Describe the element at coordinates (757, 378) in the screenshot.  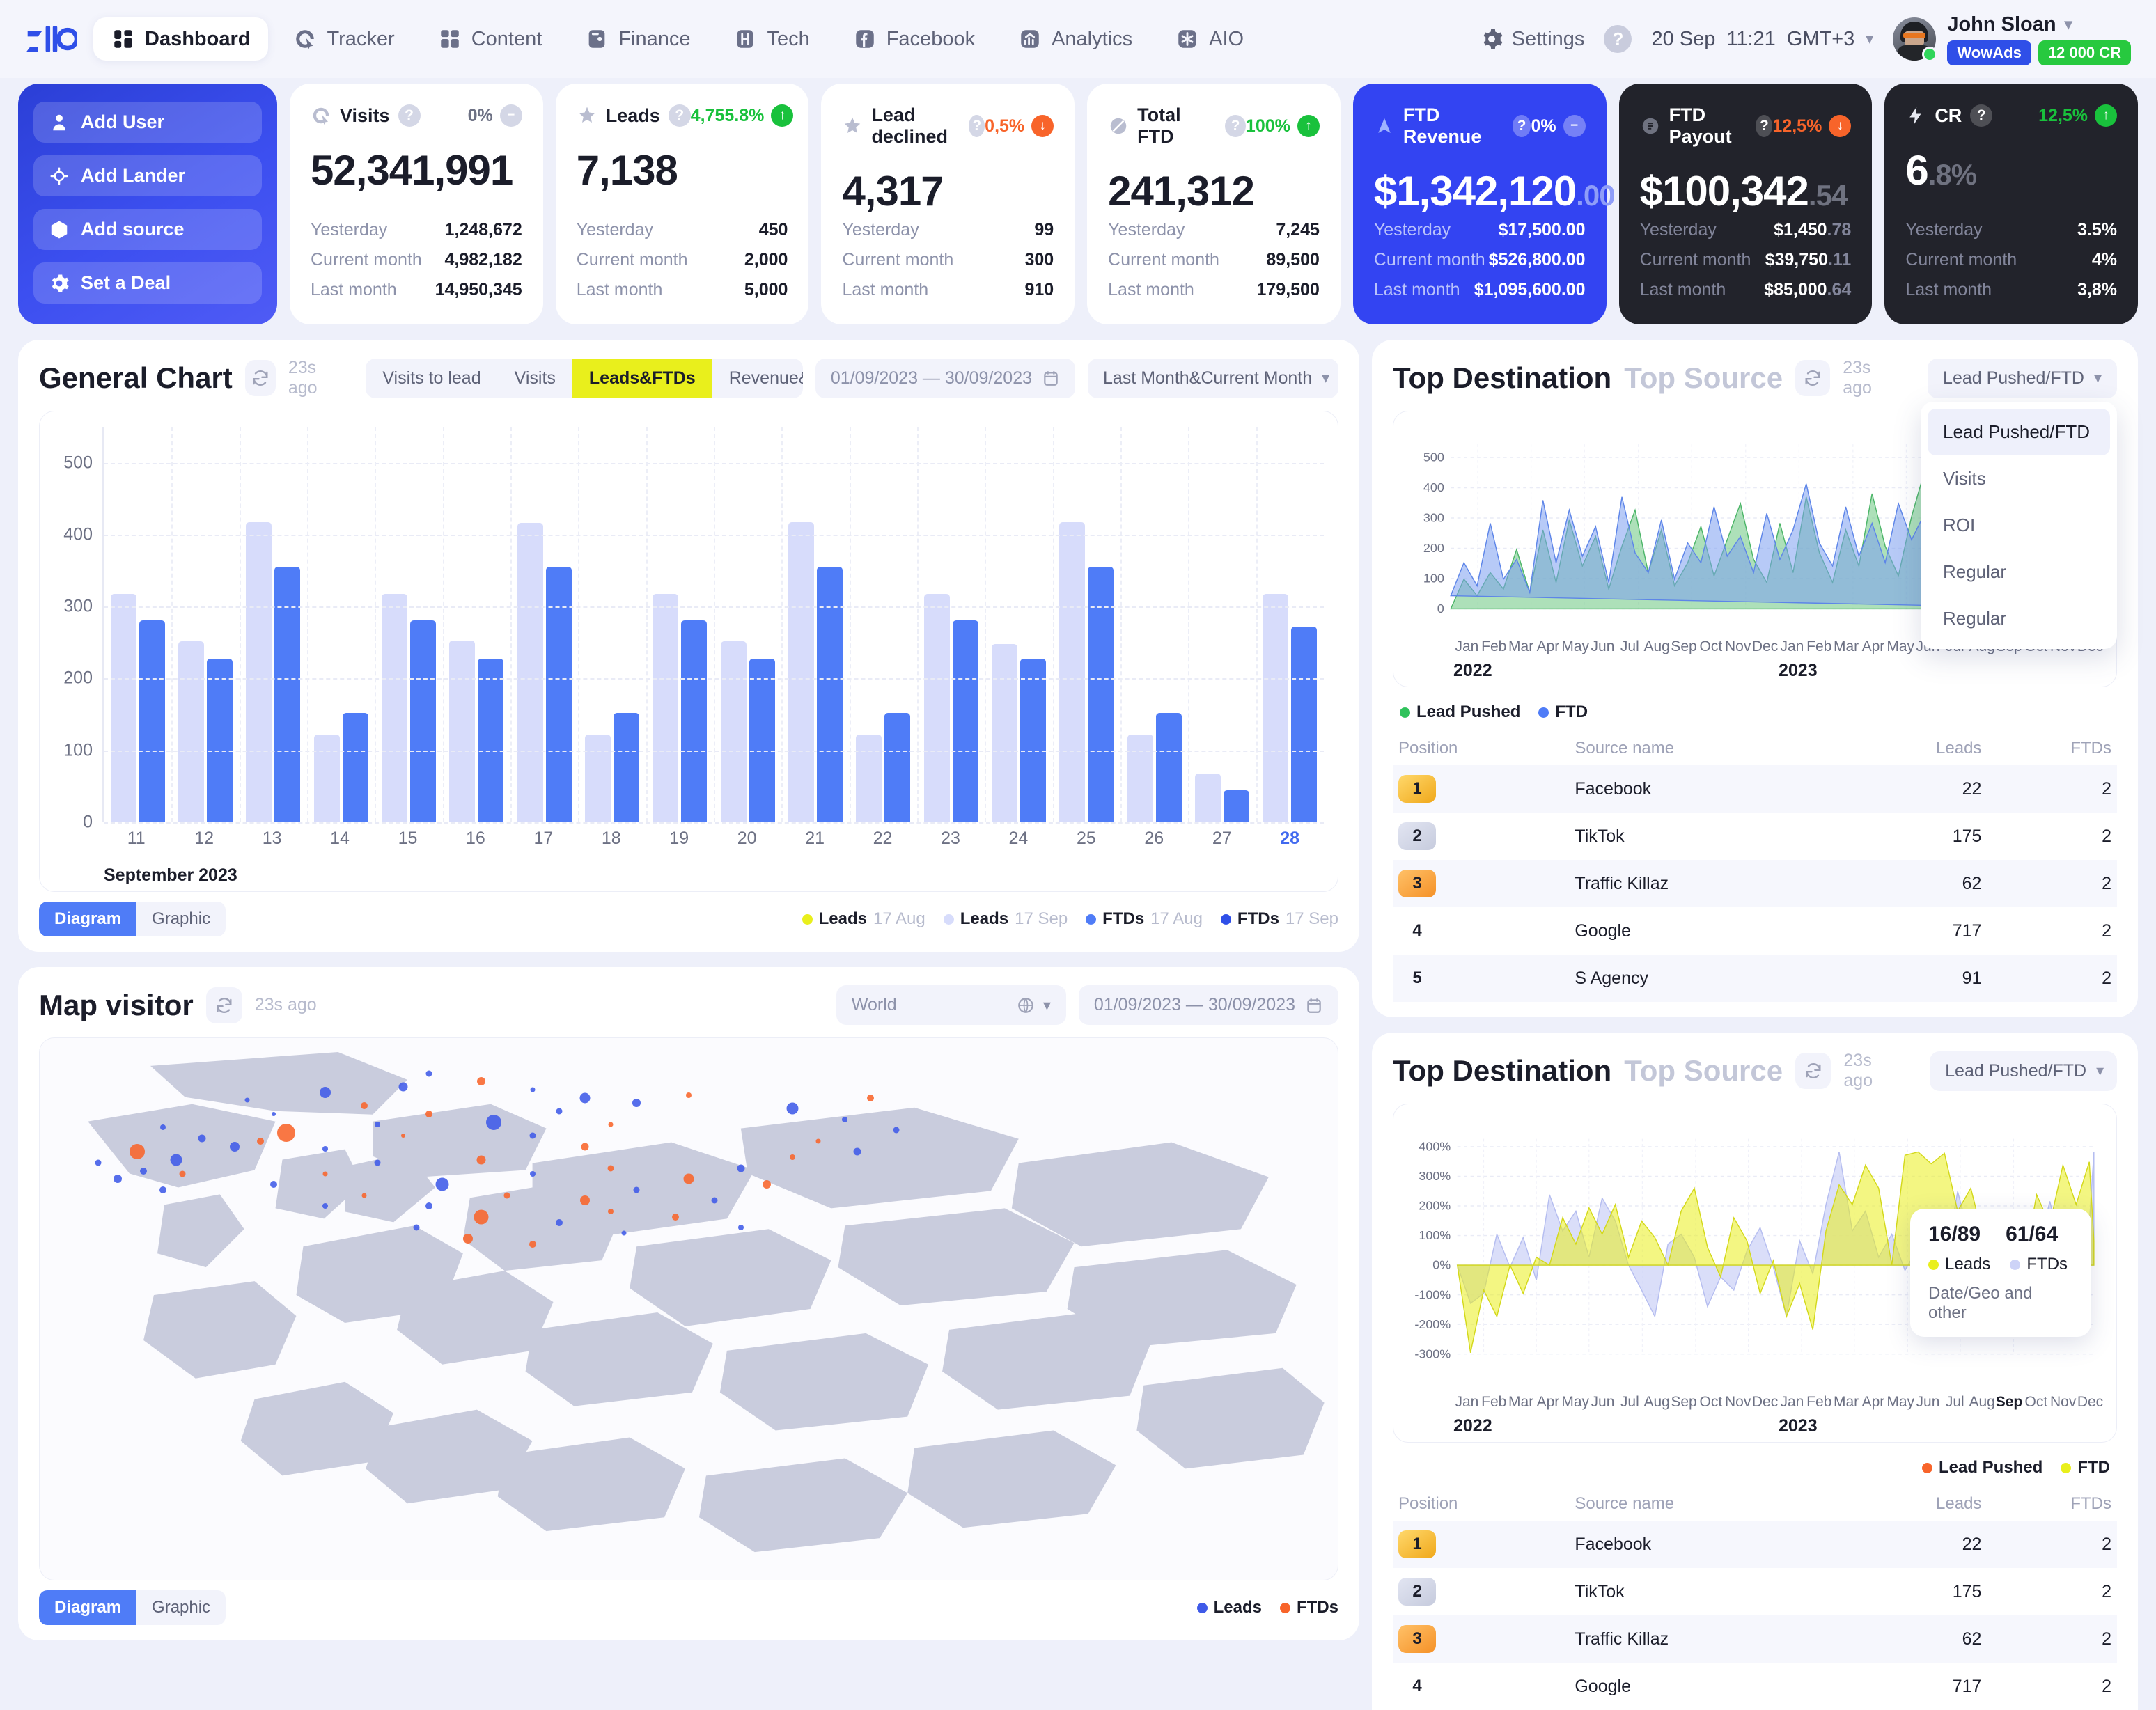
I see `tab-revenue-payout: Revenue&Payout` at that location.